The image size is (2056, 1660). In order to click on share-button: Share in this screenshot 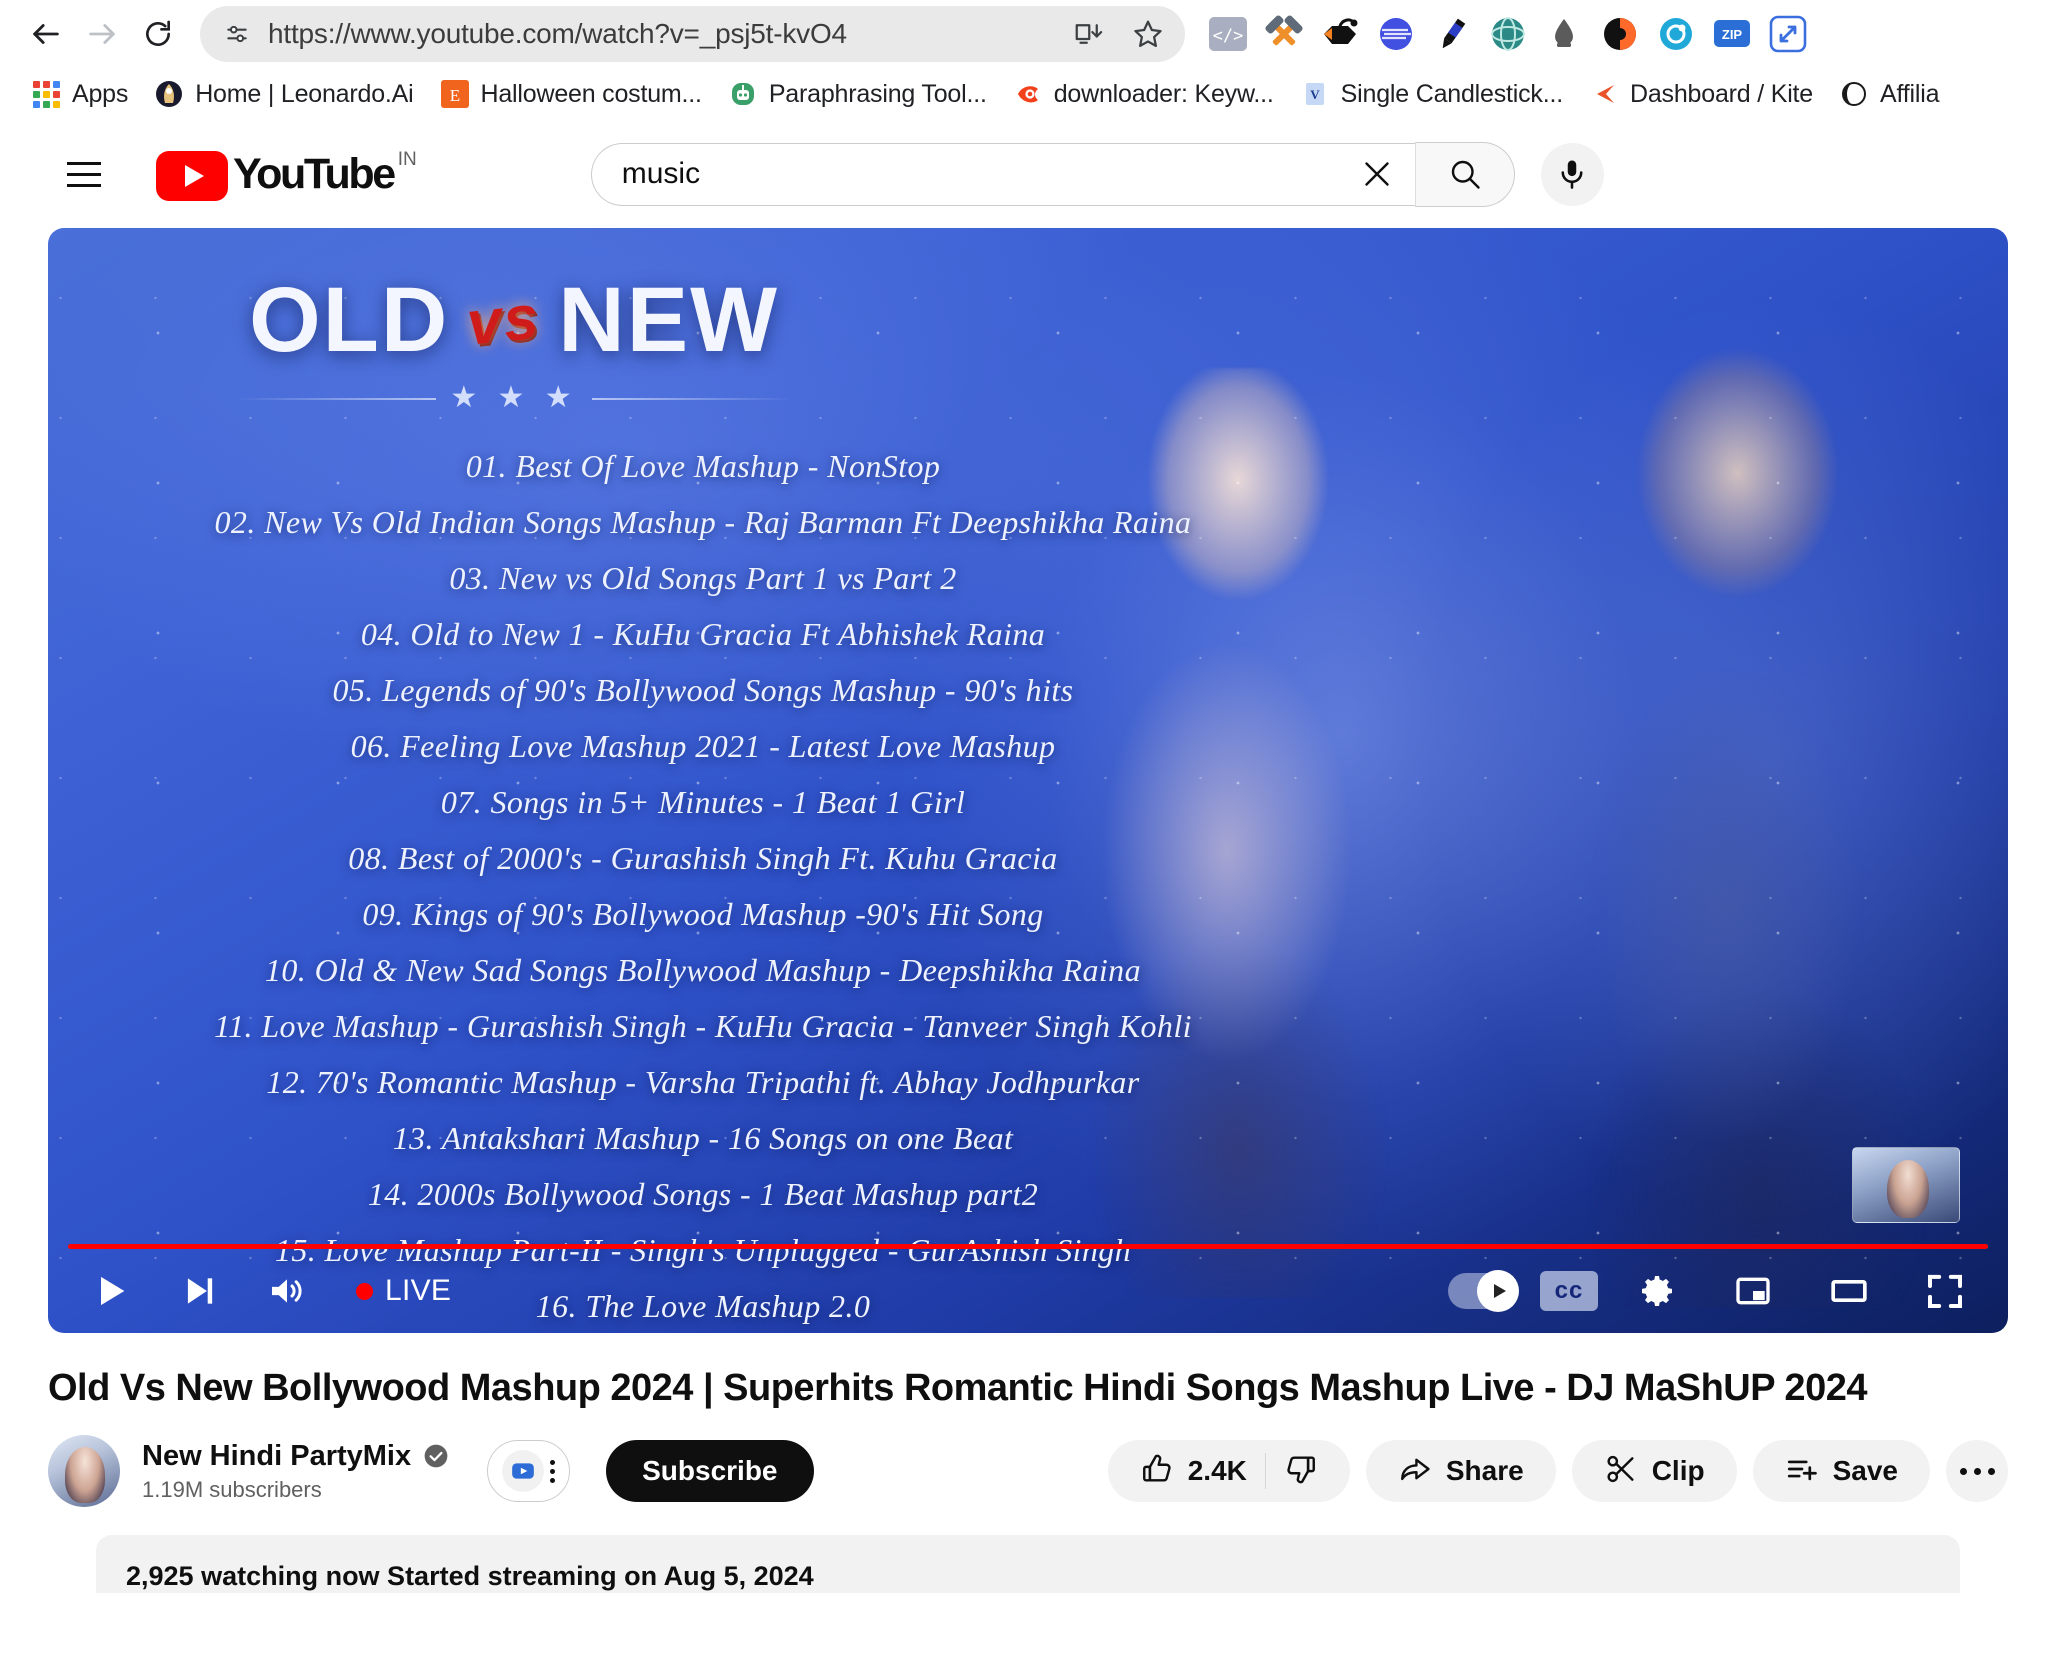, I will do `click(1460, 1471)`.